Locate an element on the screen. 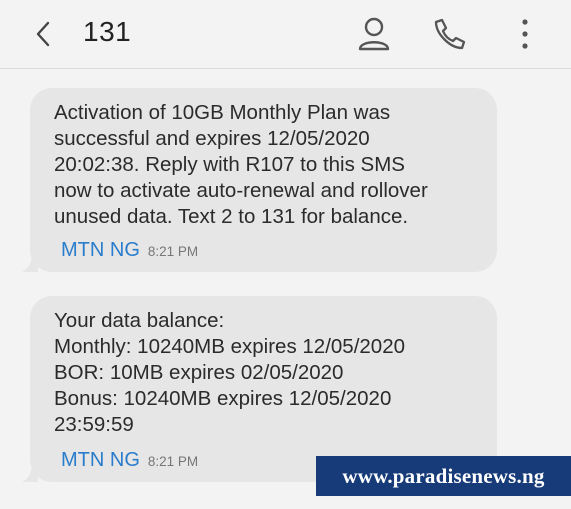 The width and height of the screenshot is (571, 509). more-options-button is located at coordinates (525, 34).